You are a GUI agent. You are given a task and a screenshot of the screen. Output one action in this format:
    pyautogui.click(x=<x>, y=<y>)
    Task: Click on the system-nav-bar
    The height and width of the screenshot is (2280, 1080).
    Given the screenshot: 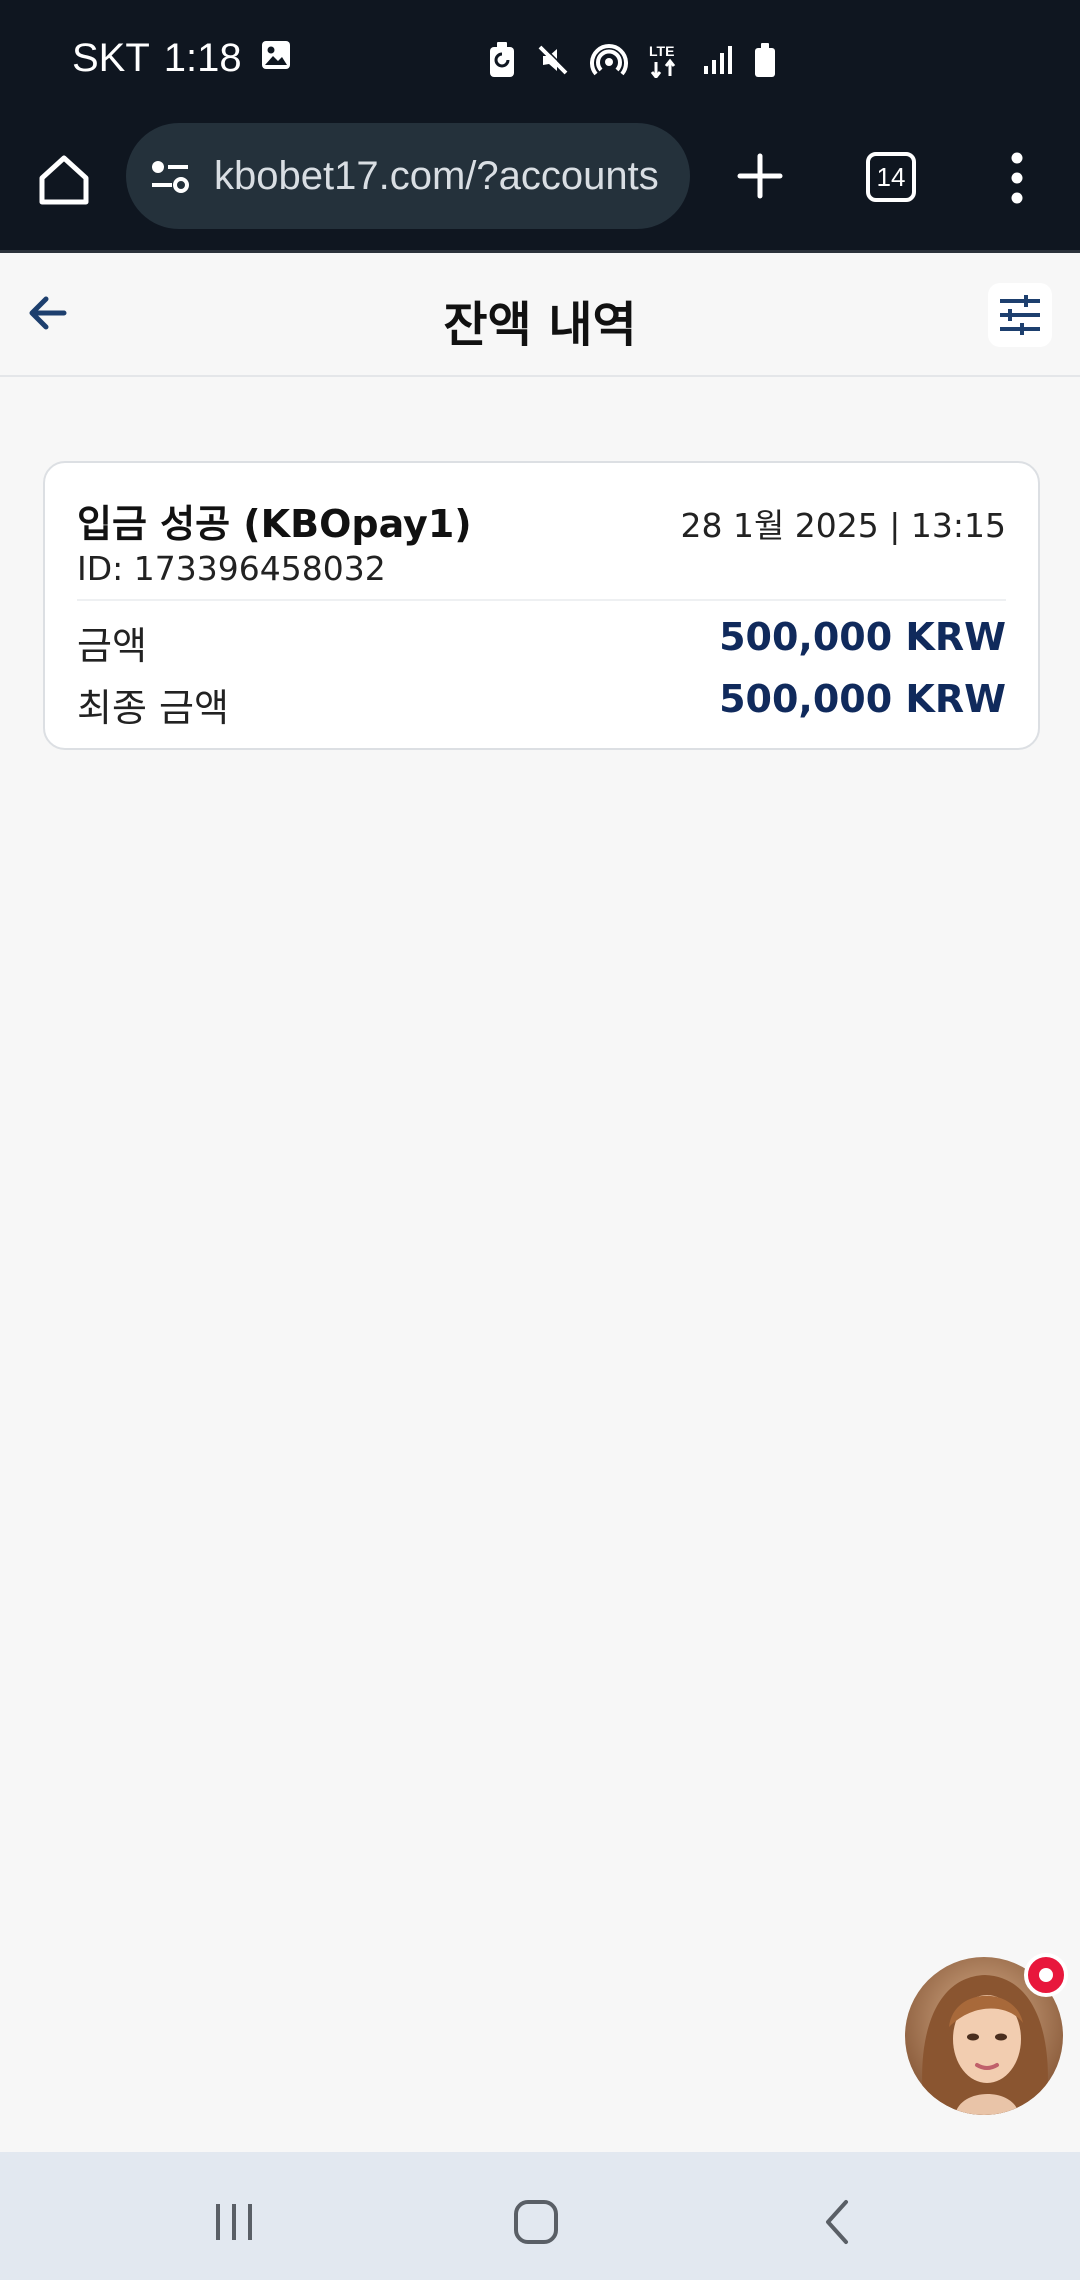 What is the action you would take?
    pyautogui.click(x=540, y=2216)
    